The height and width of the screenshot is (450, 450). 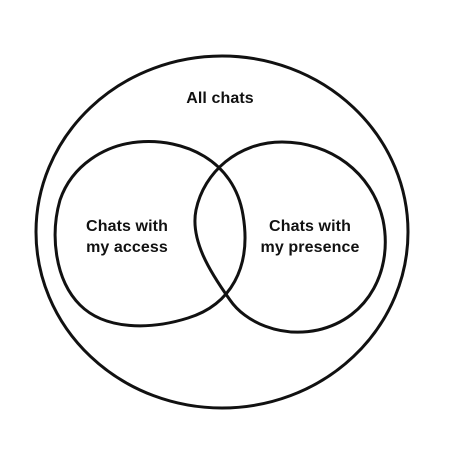 What do you see at coordinates (127, 247) in the screenshot?
I see `left-set-label-line2: my access` at bounding box center [127, 247].